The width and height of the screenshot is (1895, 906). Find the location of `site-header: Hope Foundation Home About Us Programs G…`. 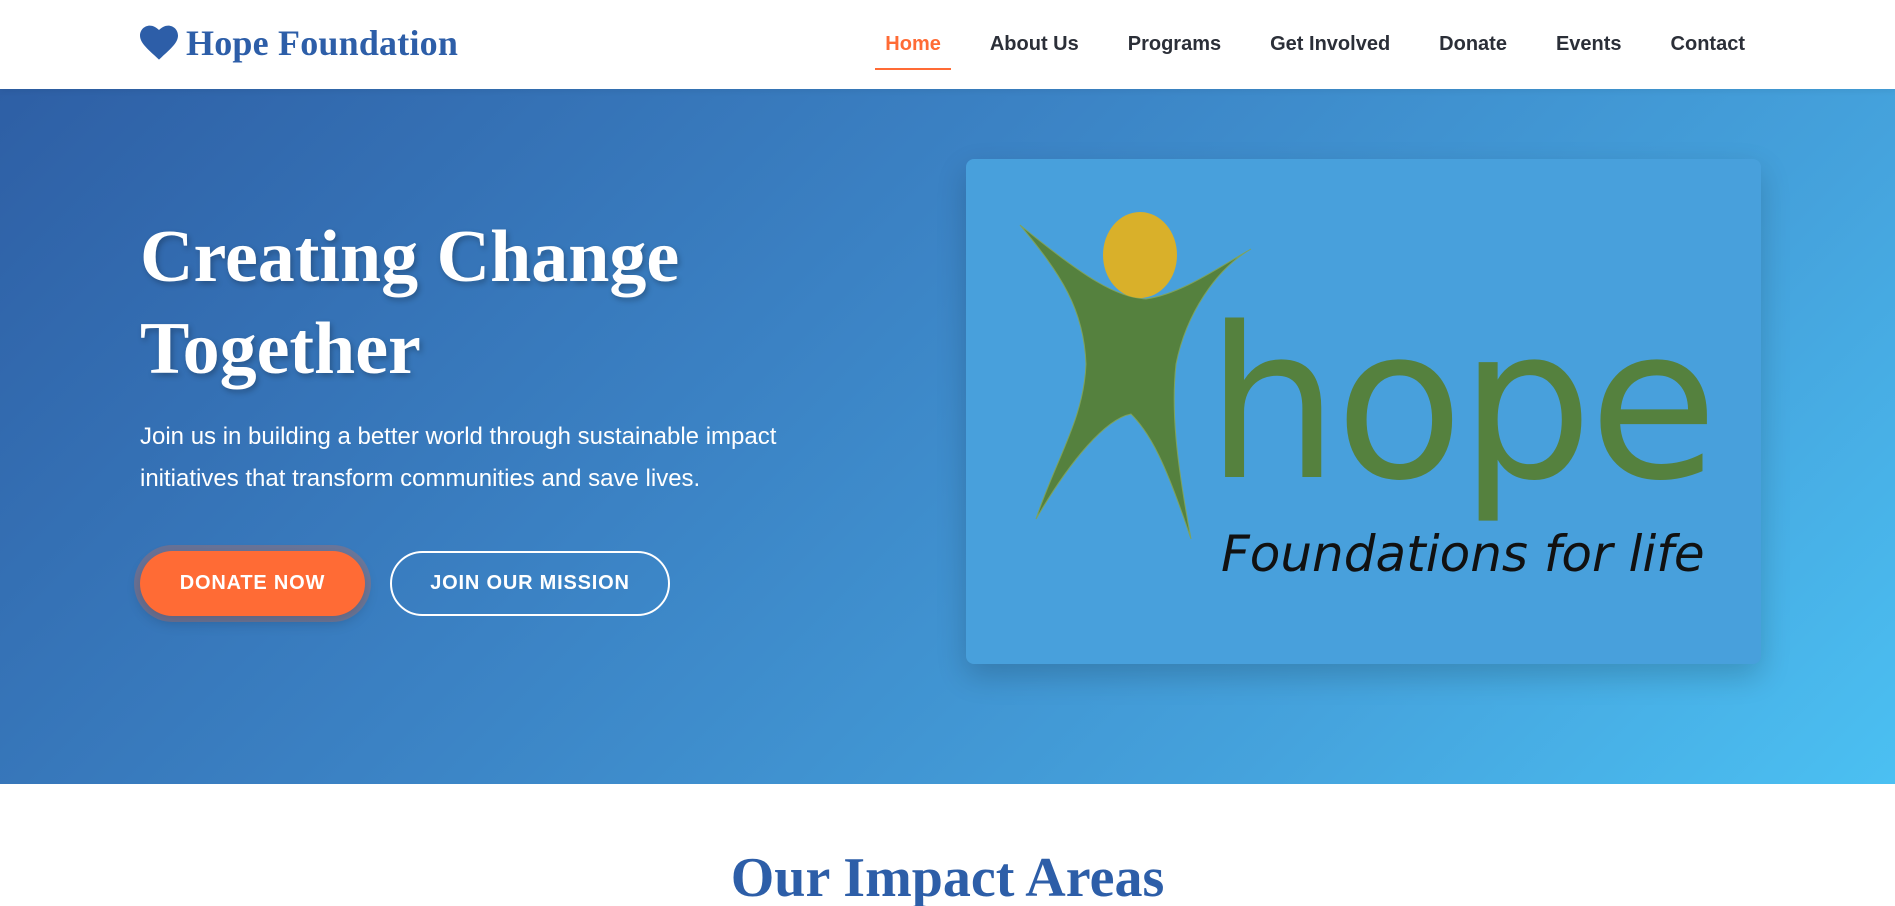

site-header: Hope Foundation Home About Us Programs G… is located at coordinates (947, 44).